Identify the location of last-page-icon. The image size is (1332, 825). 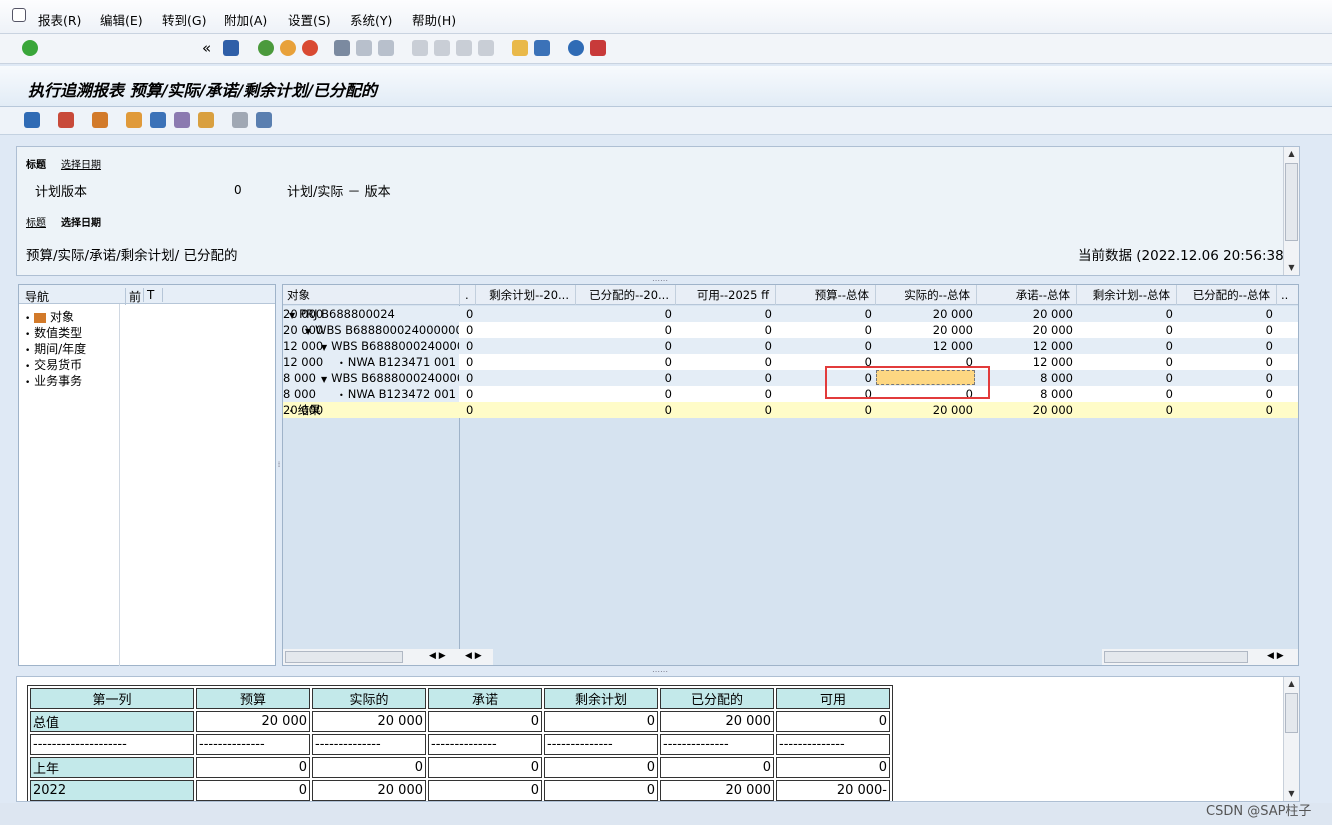
(486, 48).